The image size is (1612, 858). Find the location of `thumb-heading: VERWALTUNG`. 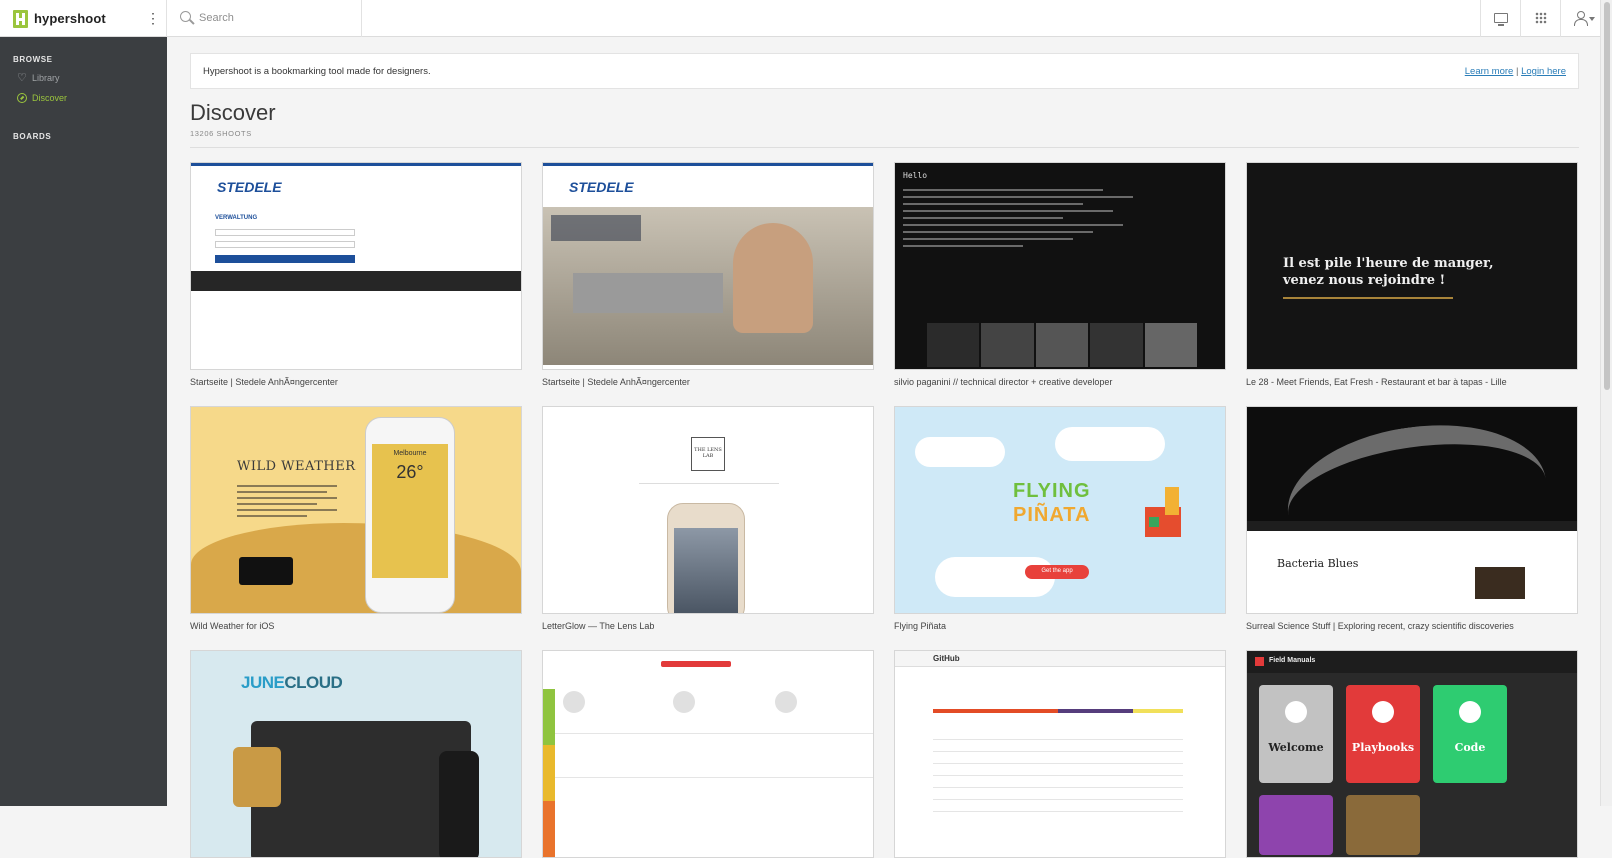

thumb-heading: VERWALTUNG is located at coordinates (236, 218).